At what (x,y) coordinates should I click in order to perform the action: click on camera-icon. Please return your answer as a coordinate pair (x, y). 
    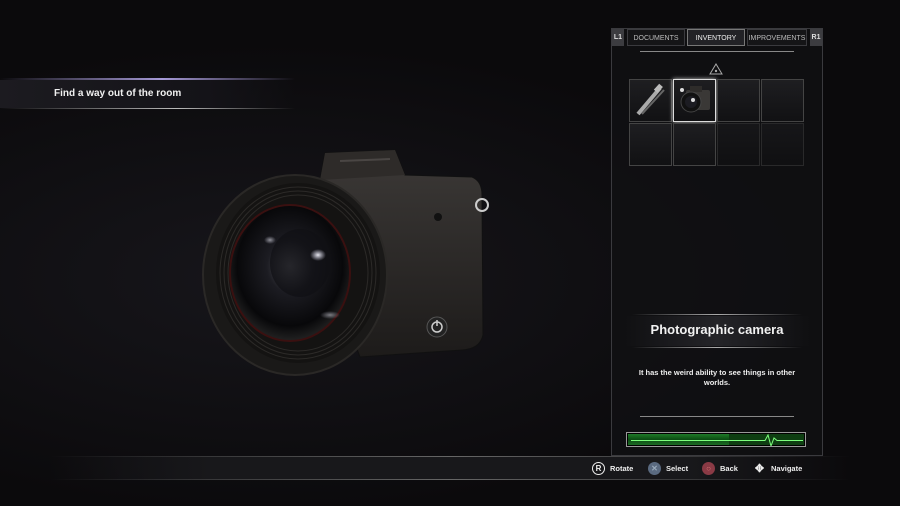
    Looking at the image, I should click on (695, 99).